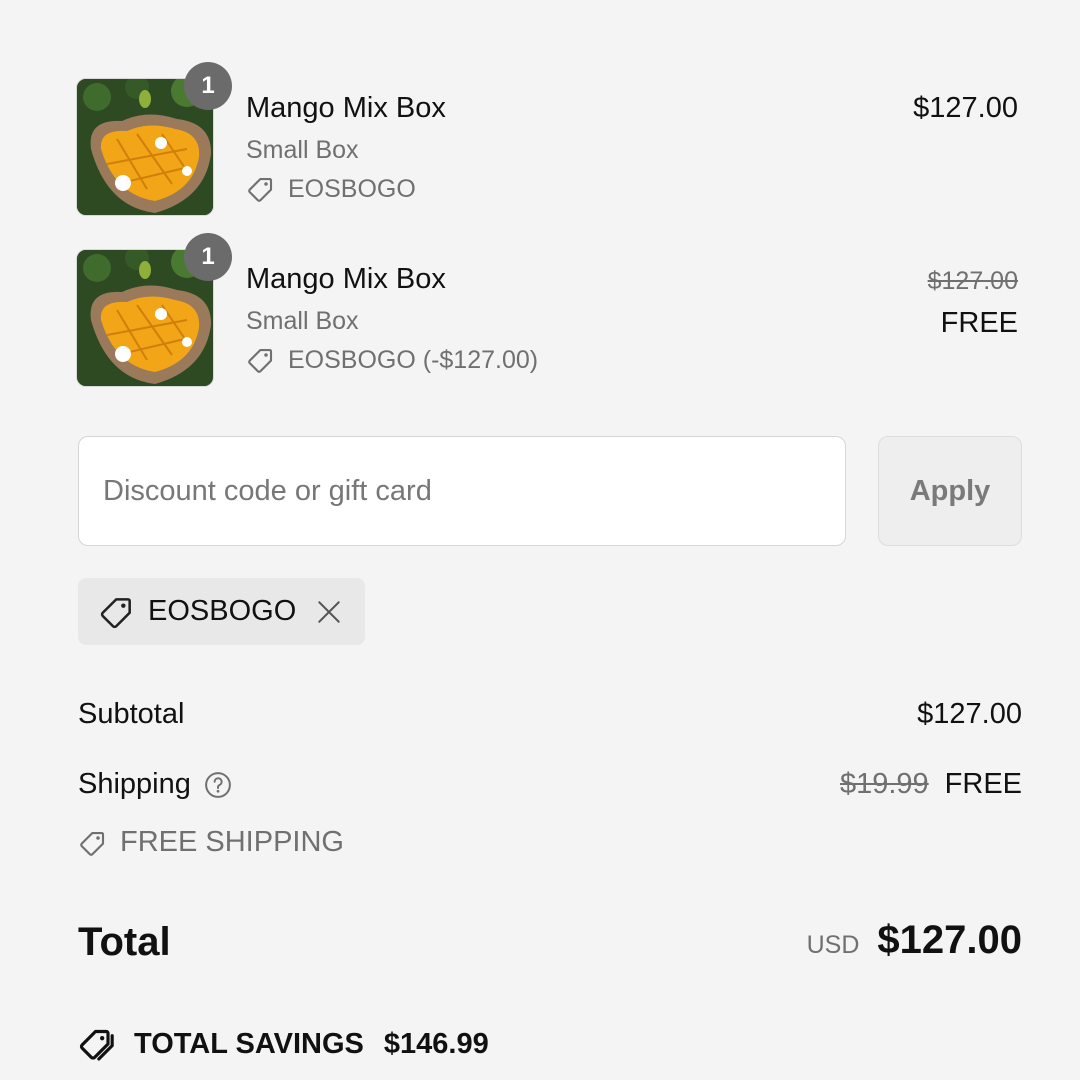 The image size is (1080, 1080). I want to click on item-discount: EOSBOGO, so click(331, 189).